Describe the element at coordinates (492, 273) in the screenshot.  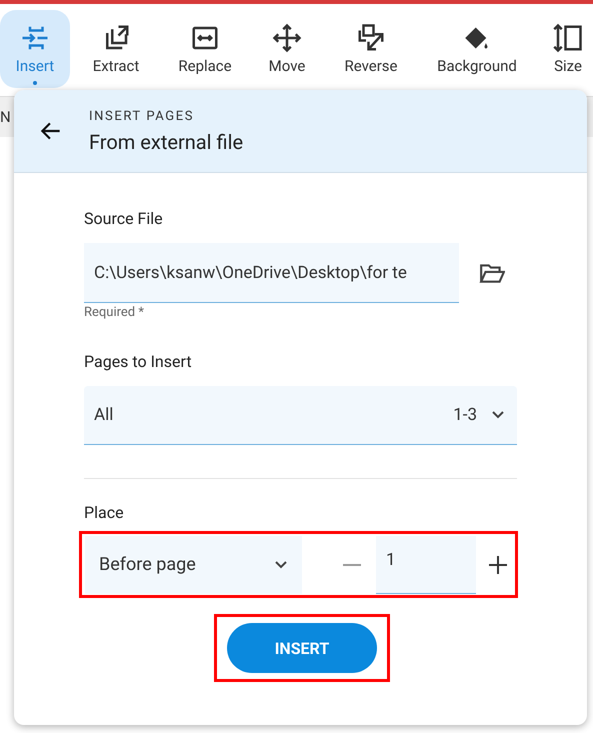
I see `folder-icon` at that location.